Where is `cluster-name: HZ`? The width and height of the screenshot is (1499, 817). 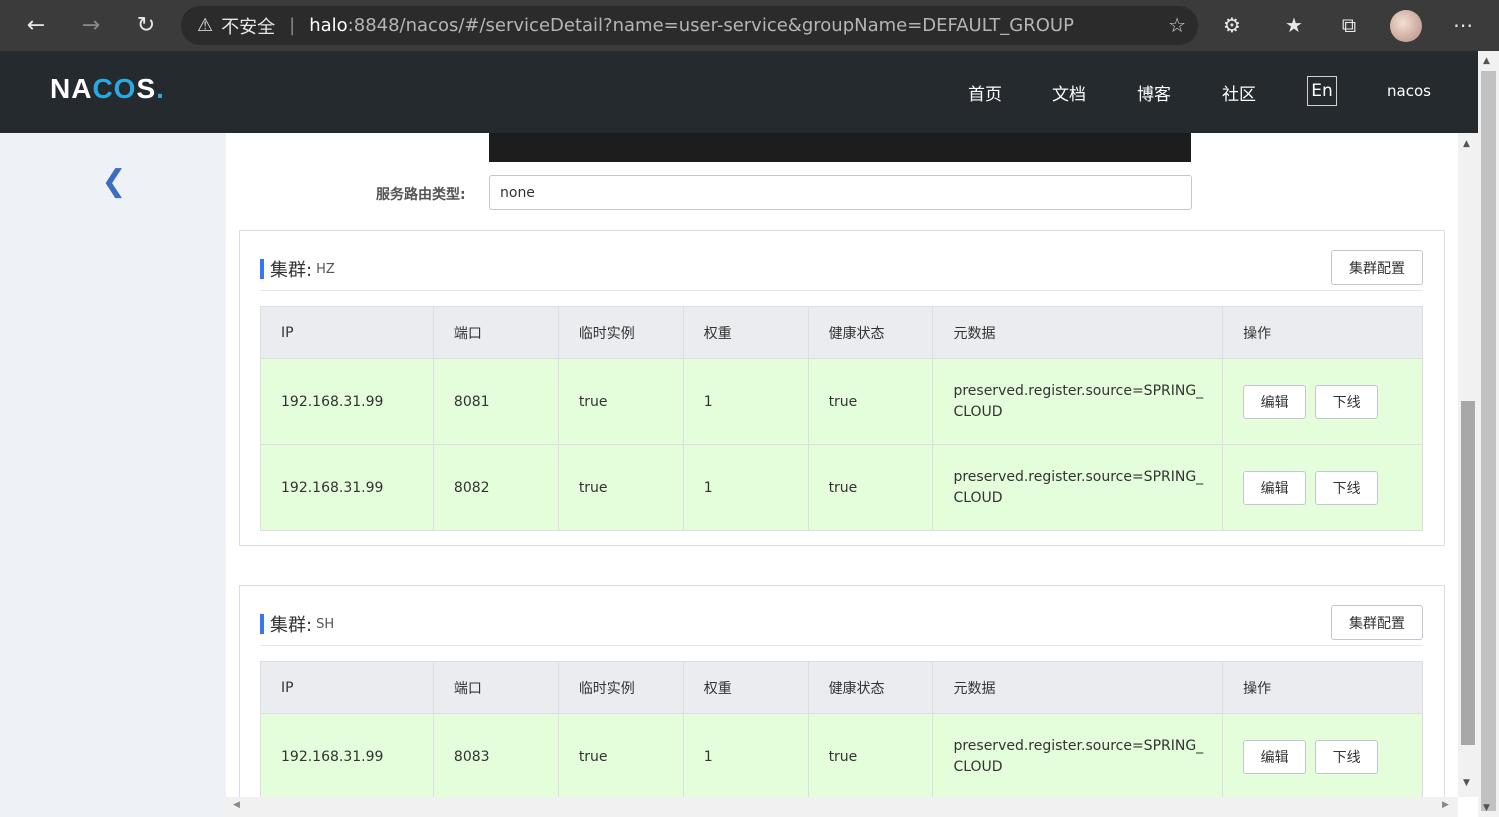
cluster-name: HZ is located at coordinates (325, 269).